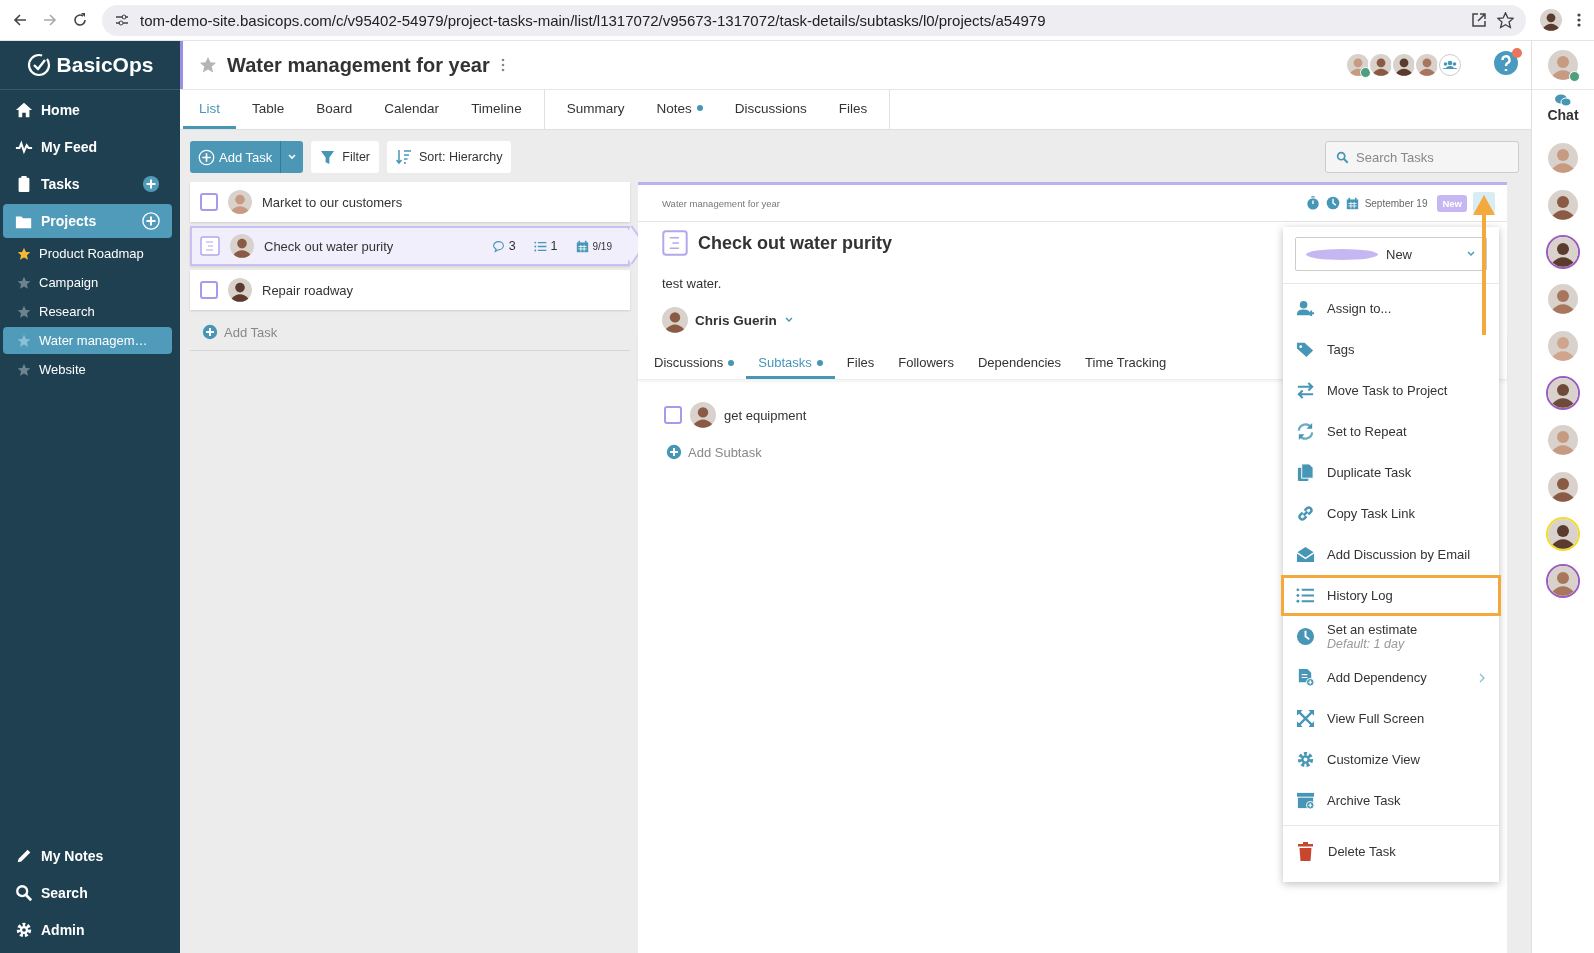  I want to click on menu-item: Copy Task Link, so click(1391, 513).